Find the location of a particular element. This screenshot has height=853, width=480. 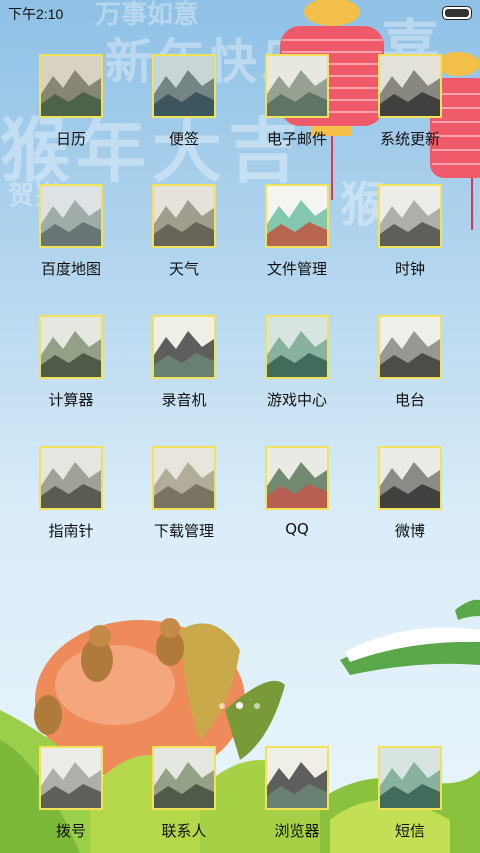

app-label: 便签 is located at coordinates (183, 139).